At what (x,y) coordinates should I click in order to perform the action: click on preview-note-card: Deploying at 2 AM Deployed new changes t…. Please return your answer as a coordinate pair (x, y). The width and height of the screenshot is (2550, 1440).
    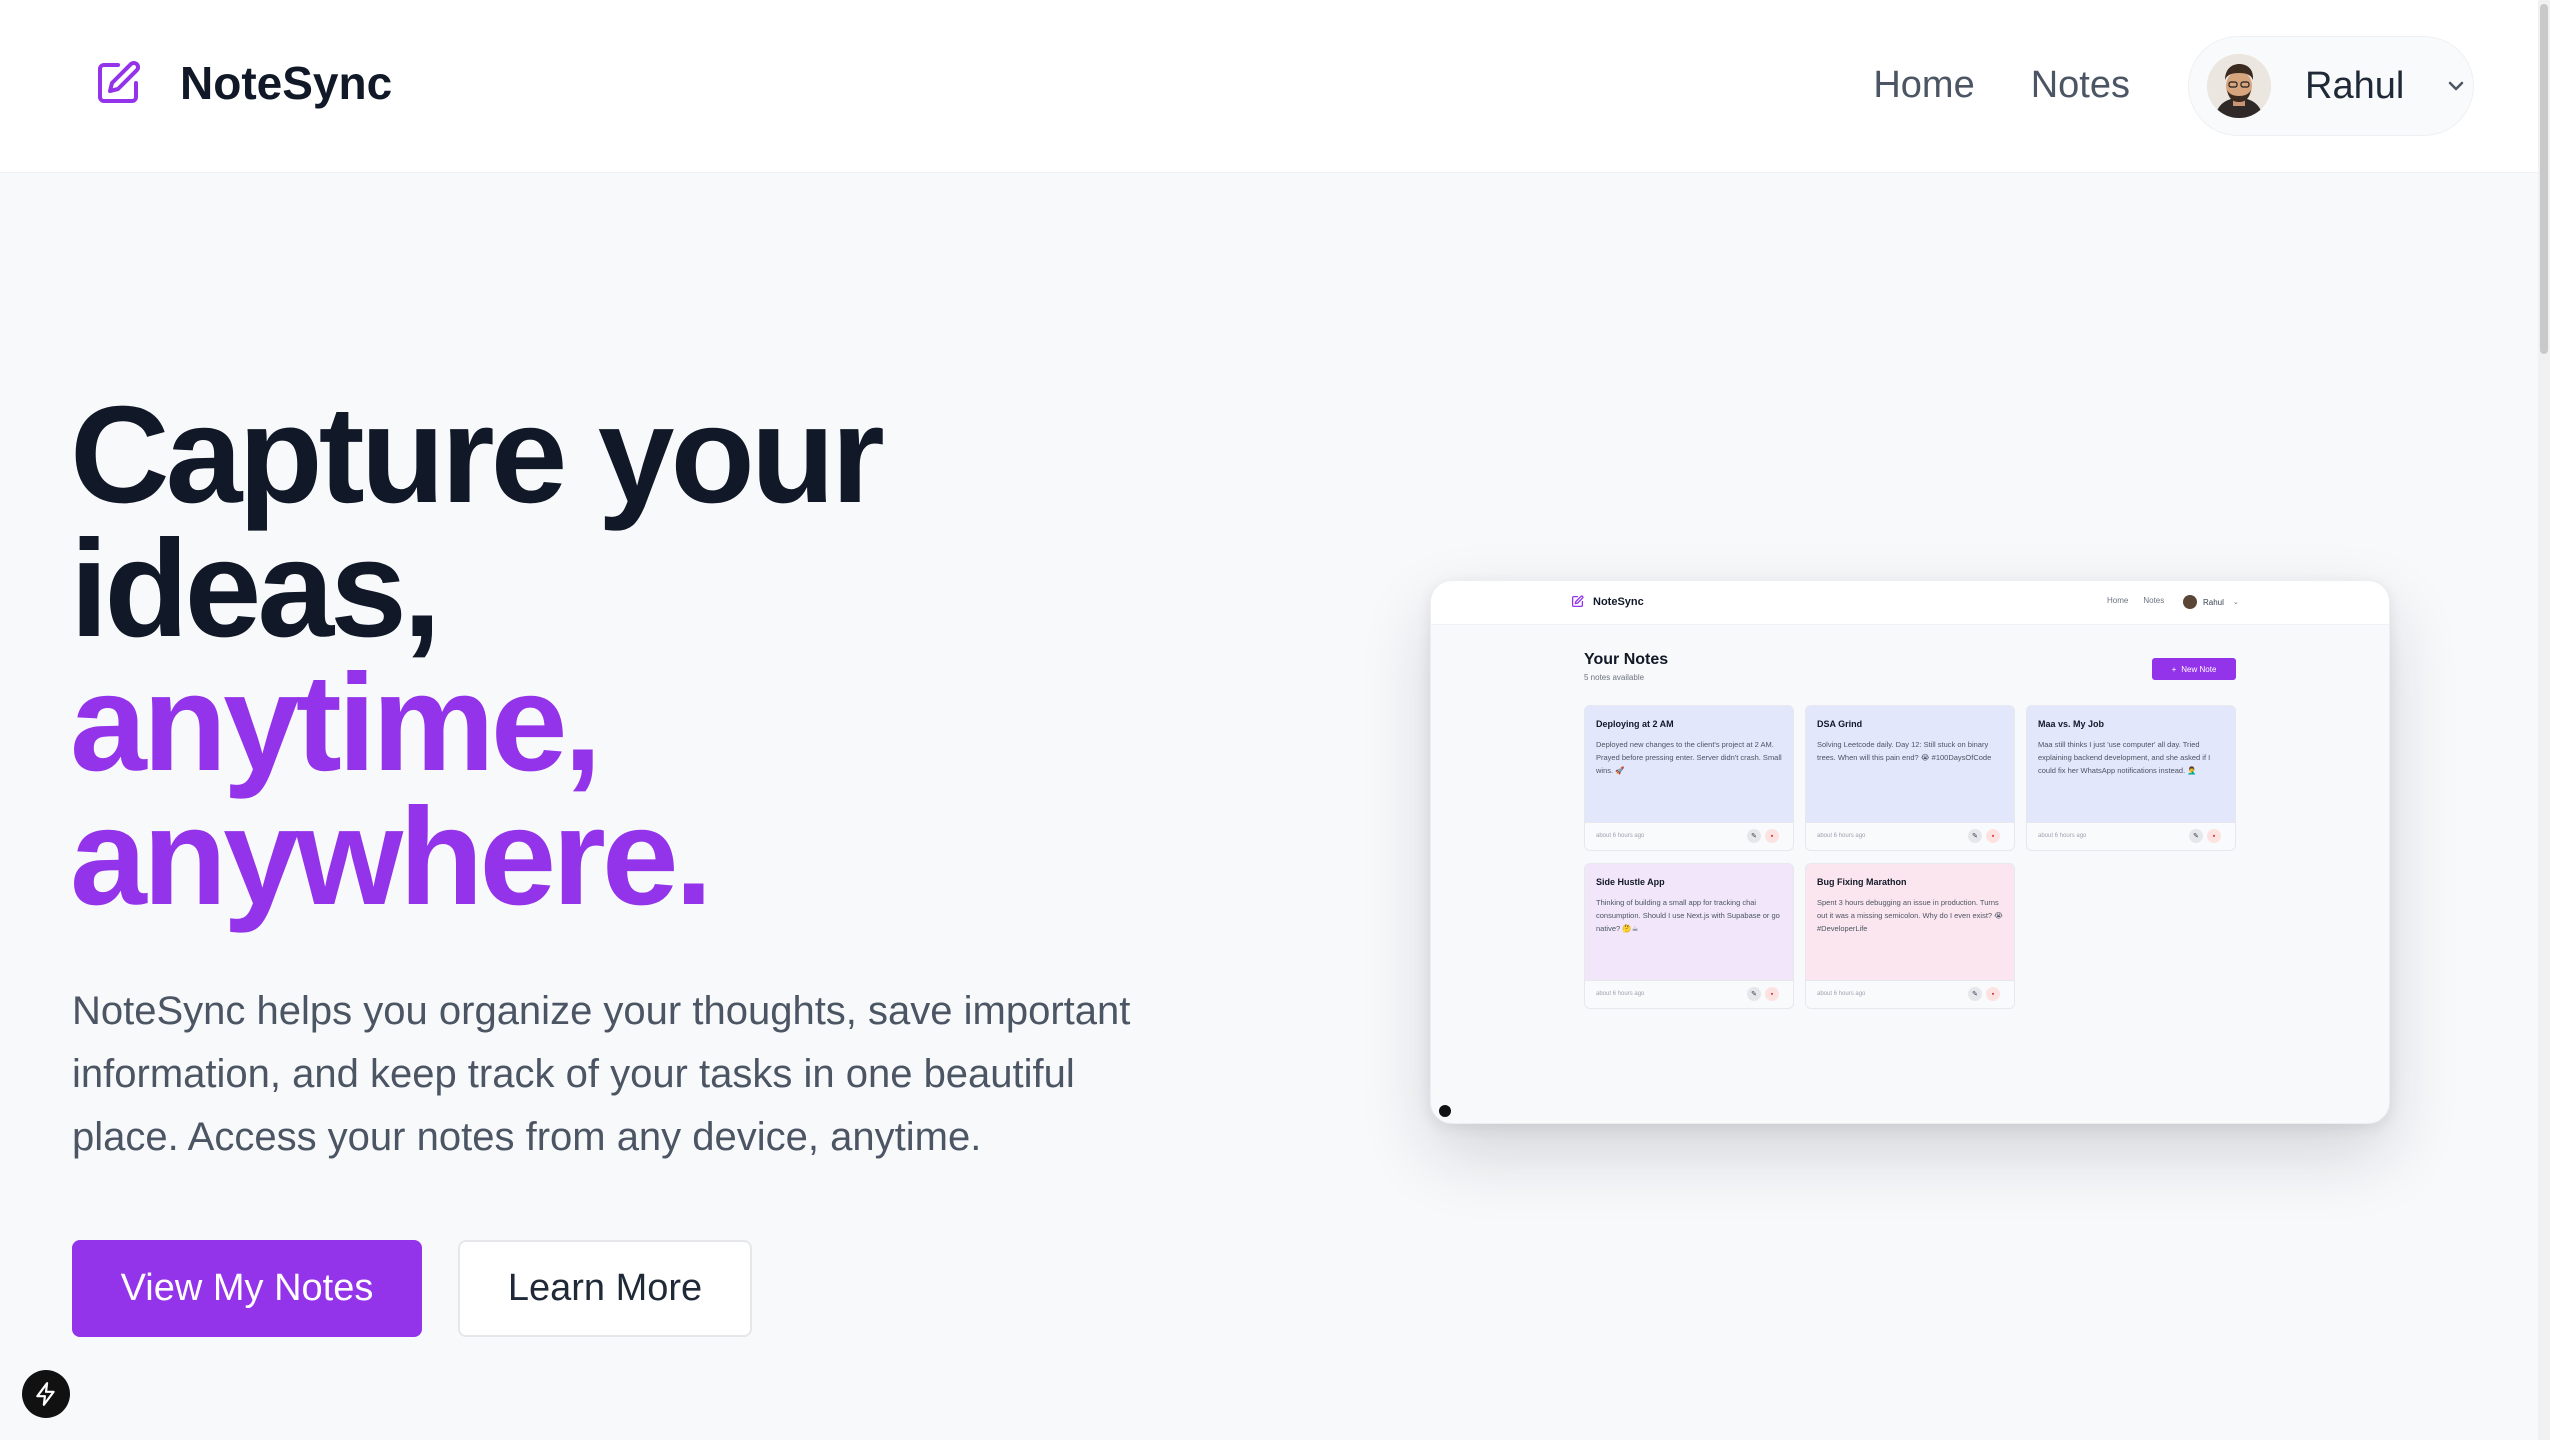
    Looking at the image, I should click on (1689, 778).